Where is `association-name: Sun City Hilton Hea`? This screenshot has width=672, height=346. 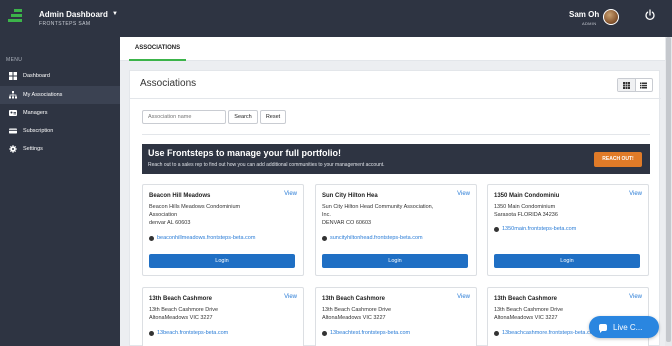
association-name: Sun City Hilton Hea is located at coordinates (350, 196).